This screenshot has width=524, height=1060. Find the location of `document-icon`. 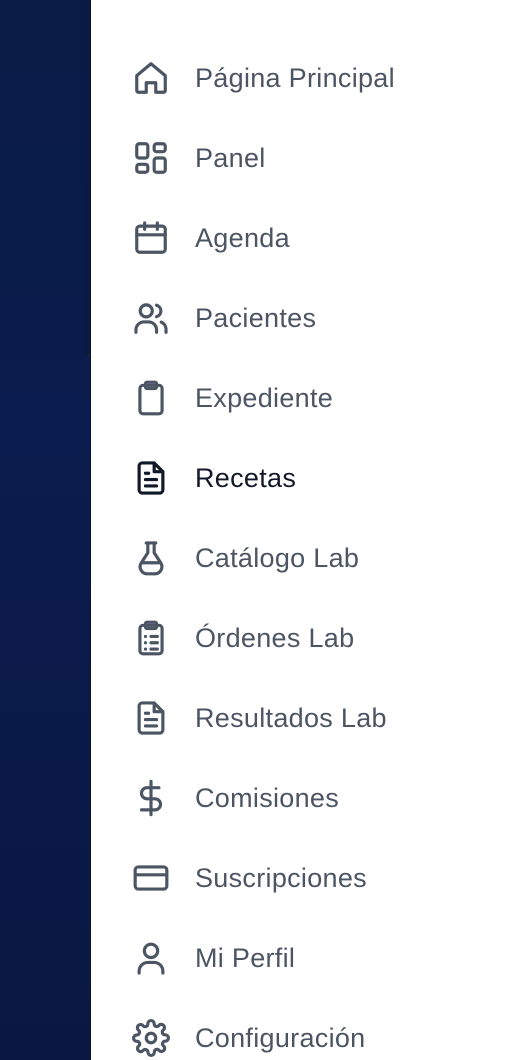

document-icon is located at coordinates (151, 478).